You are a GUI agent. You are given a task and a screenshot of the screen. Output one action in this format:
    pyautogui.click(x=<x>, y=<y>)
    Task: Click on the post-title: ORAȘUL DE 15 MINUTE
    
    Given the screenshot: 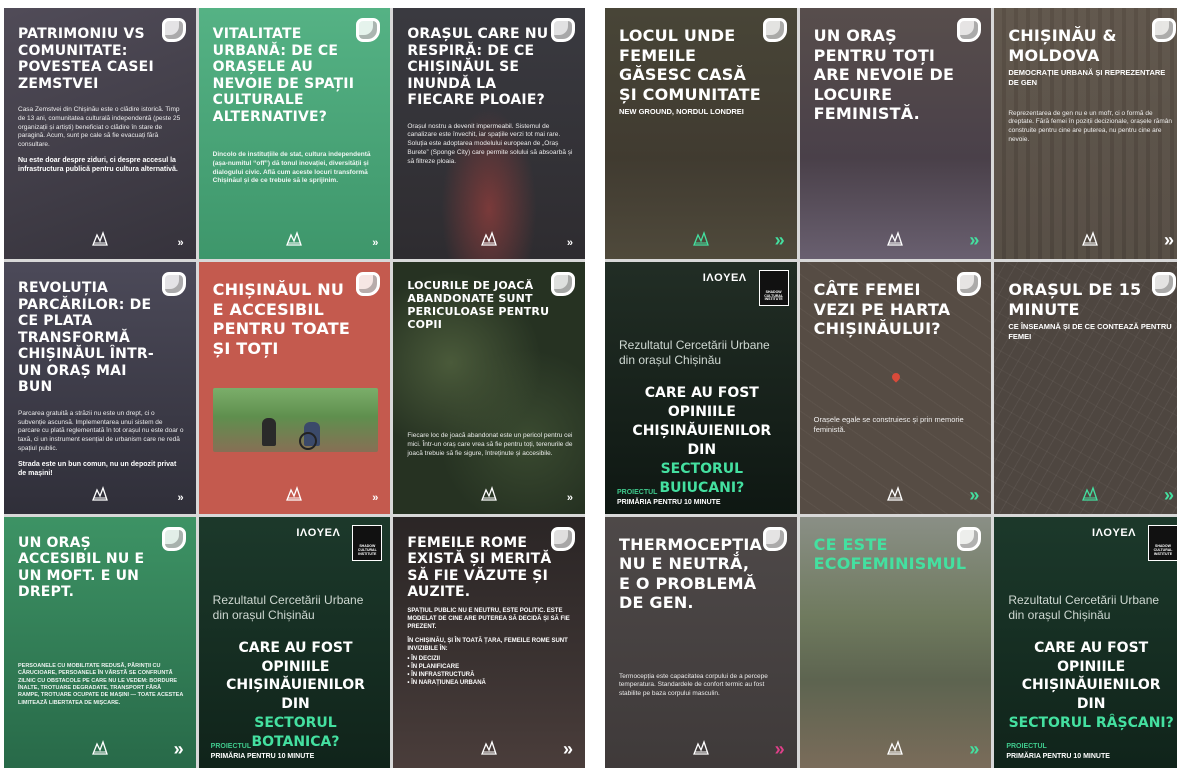 What is the action you would take?
    pyautogui.click(x=1075, y=299)
    